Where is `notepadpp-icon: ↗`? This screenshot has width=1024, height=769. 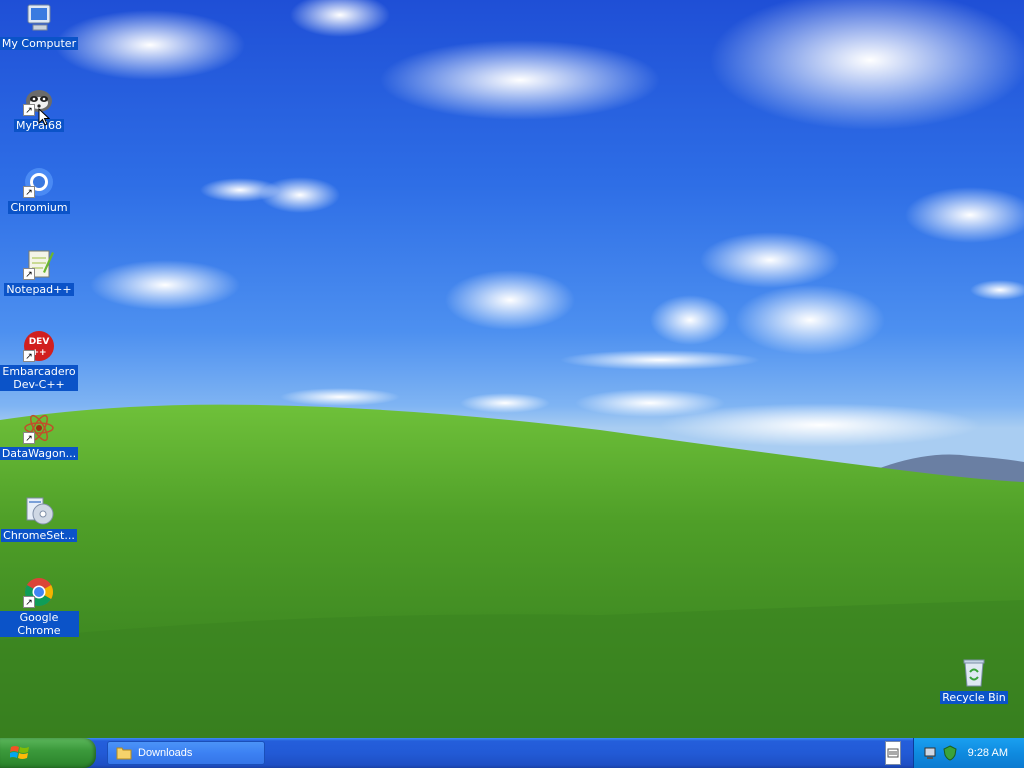
notepadpp-icon: ↗ is located at coordinates (39, 264).